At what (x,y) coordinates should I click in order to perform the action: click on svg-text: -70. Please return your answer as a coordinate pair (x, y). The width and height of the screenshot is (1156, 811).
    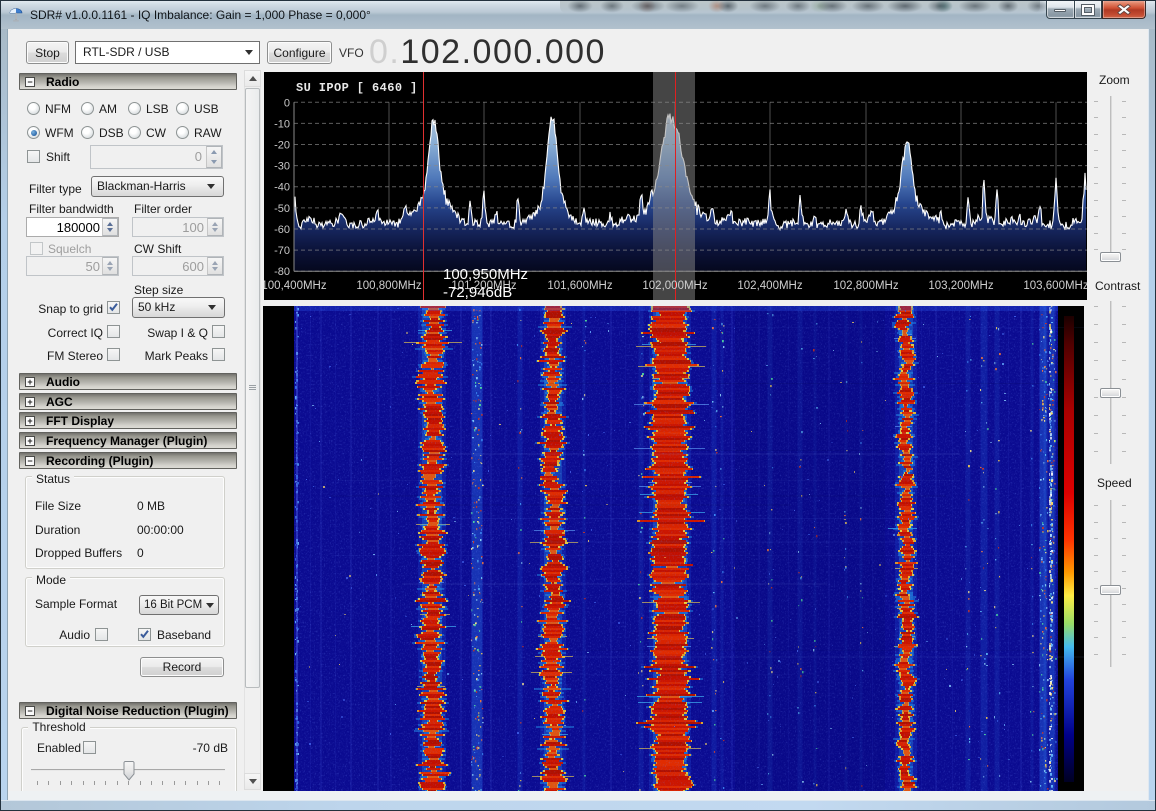
    Looking at the image, I should click on (282, 251).